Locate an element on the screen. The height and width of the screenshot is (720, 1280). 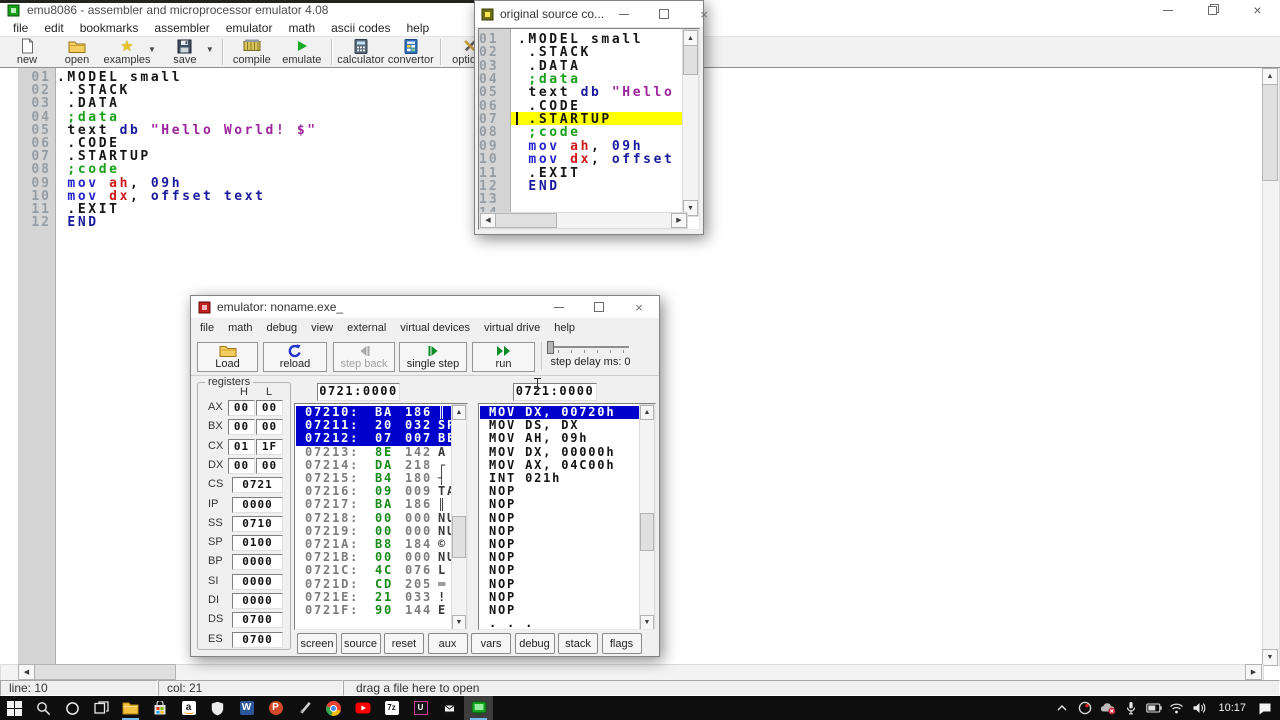
register-AX-low-field: 00 is located at coordinates (269, 408).